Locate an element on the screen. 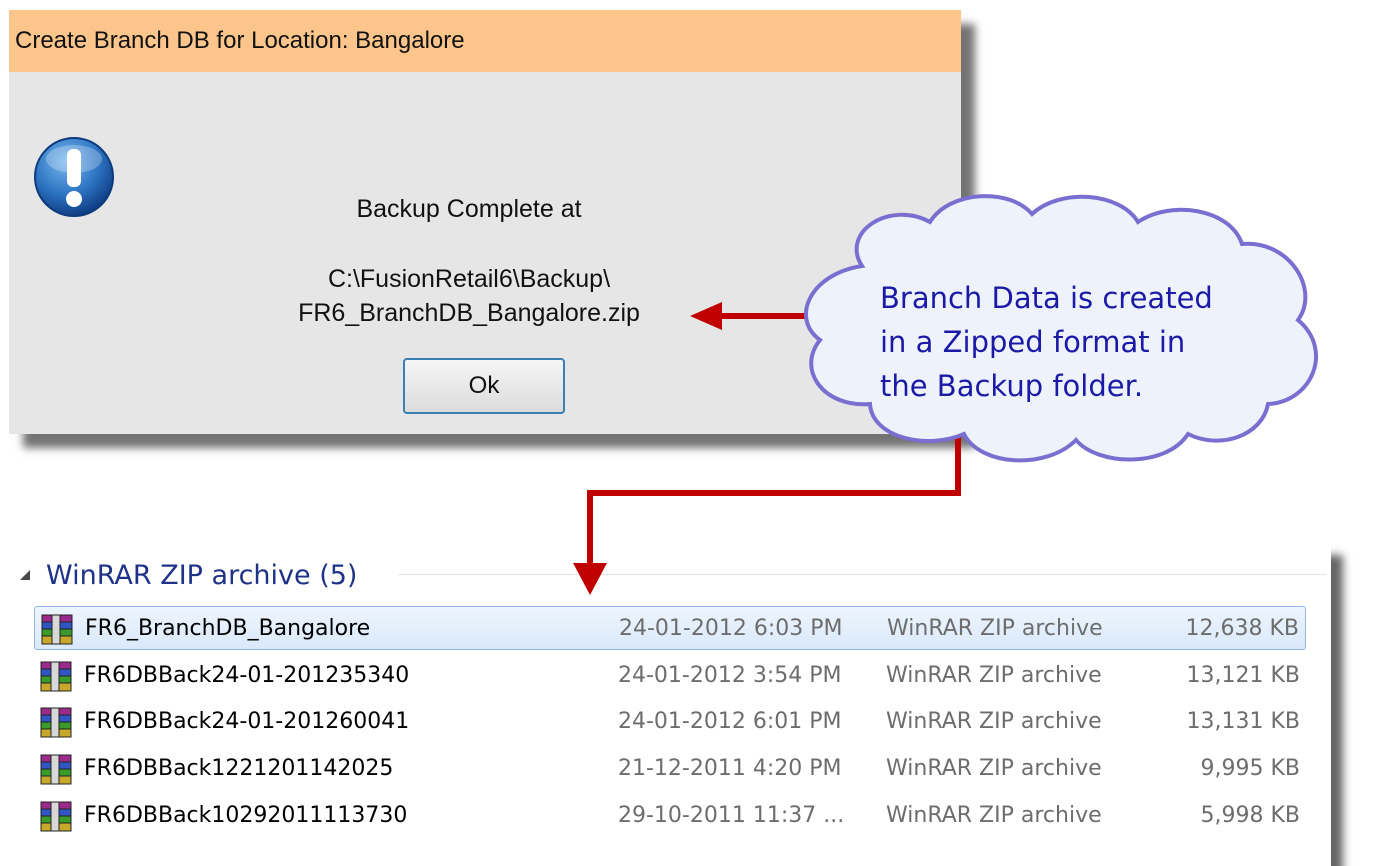 The image size is (1376, 866). file-name: FR6DBBack24-01-201260041 is located at coordinates (247, 721).